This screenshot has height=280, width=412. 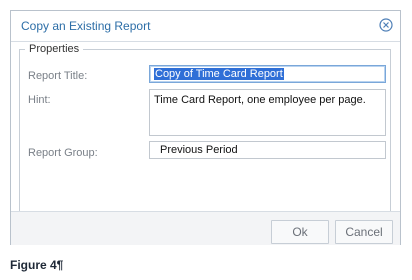 What do you see at coordinates (300, 232) in the screenshot?
I see `ok-button: Ok` at bounding box center [300, 232].